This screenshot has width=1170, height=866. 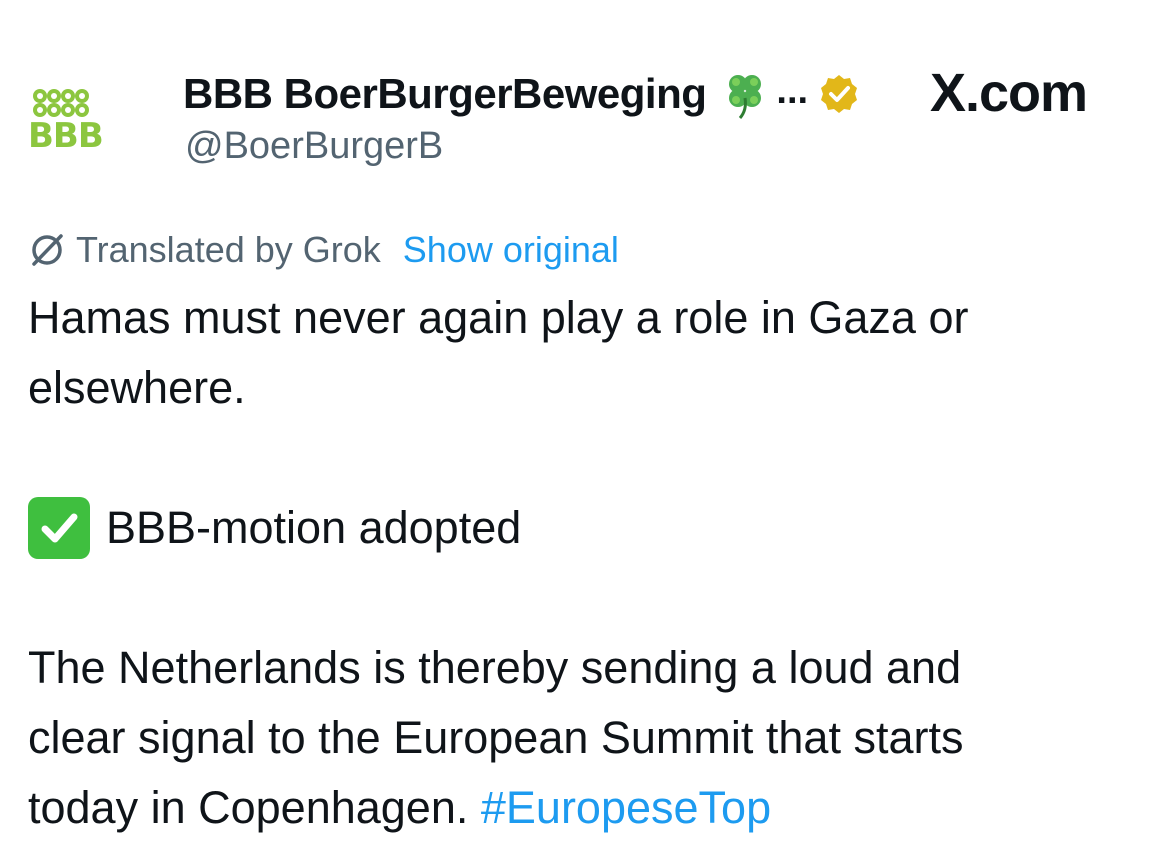 What do you see at coordinates (314, 527) in the screenshot?
I see `motion-text: BBB-motion adopted` at bounding box center [314, 527].